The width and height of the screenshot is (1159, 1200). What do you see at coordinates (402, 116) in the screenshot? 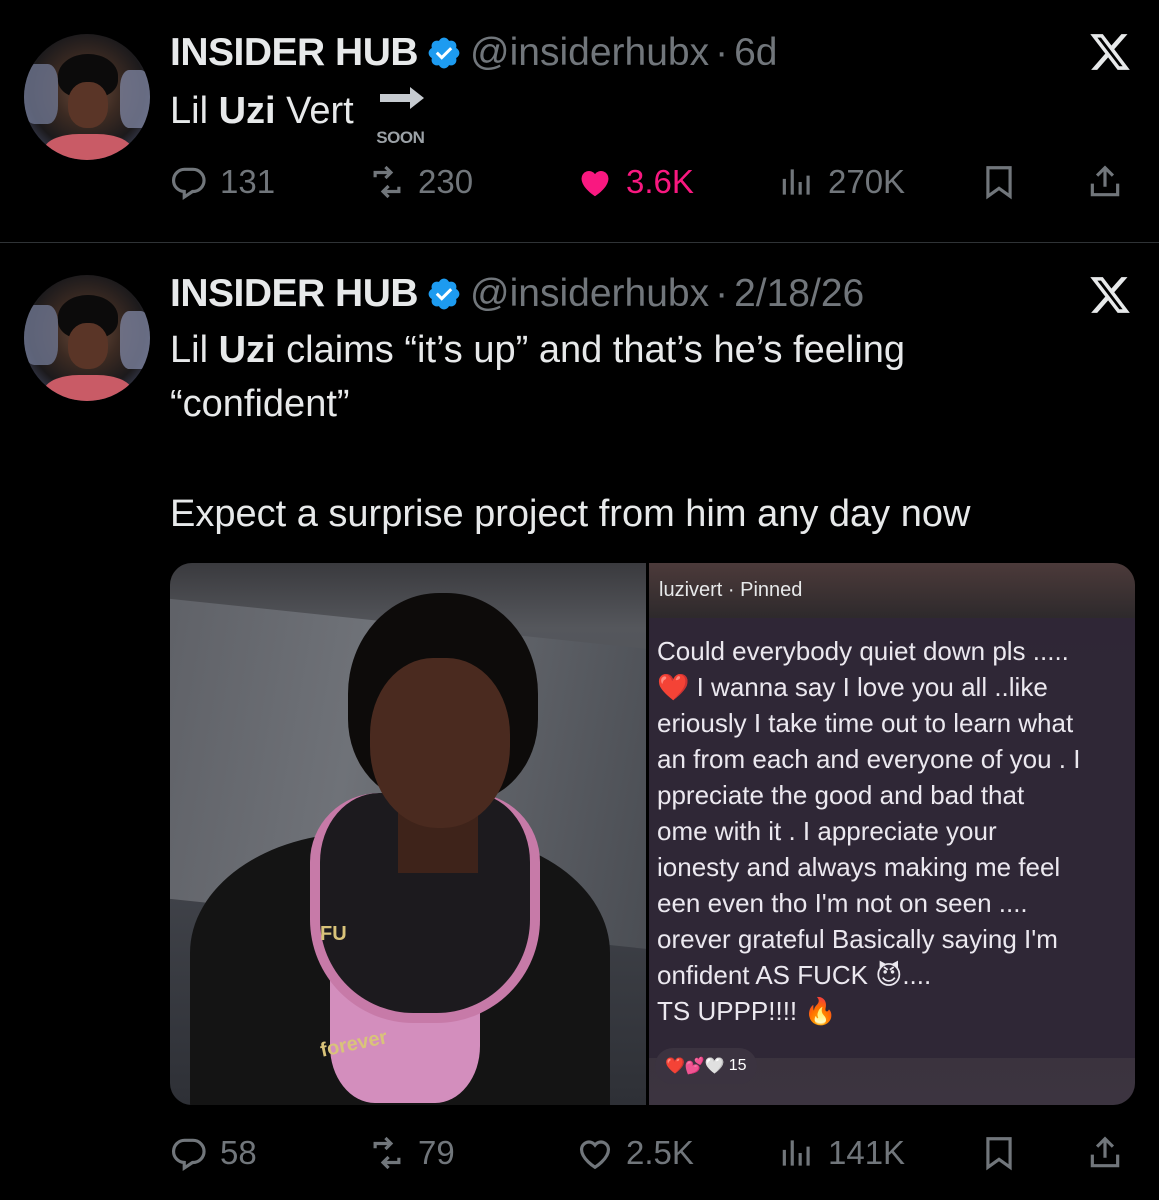
I see `soon-arrow-emoji: SOON` at bounding box center [402, 116].